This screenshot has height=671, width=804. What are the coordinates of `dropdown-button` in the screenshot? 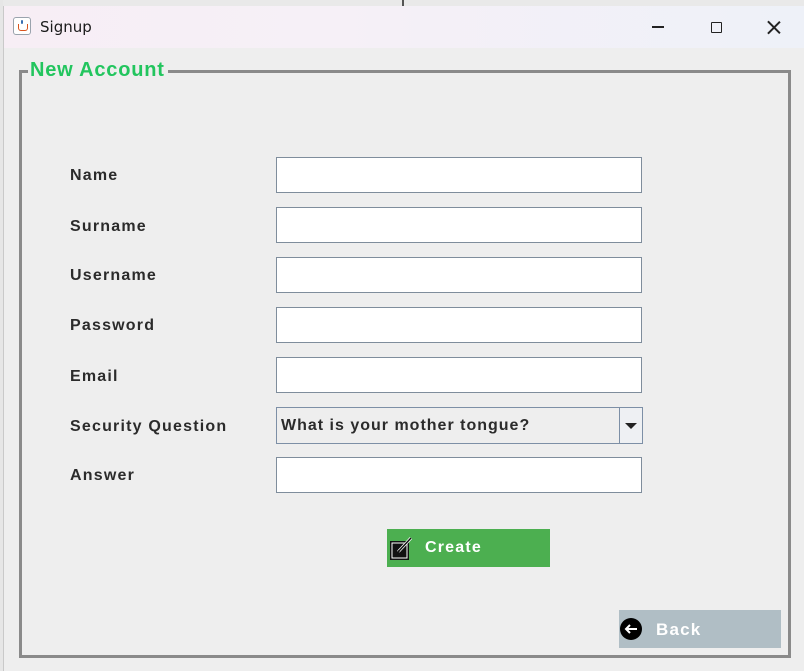 It's located at (630, 425).